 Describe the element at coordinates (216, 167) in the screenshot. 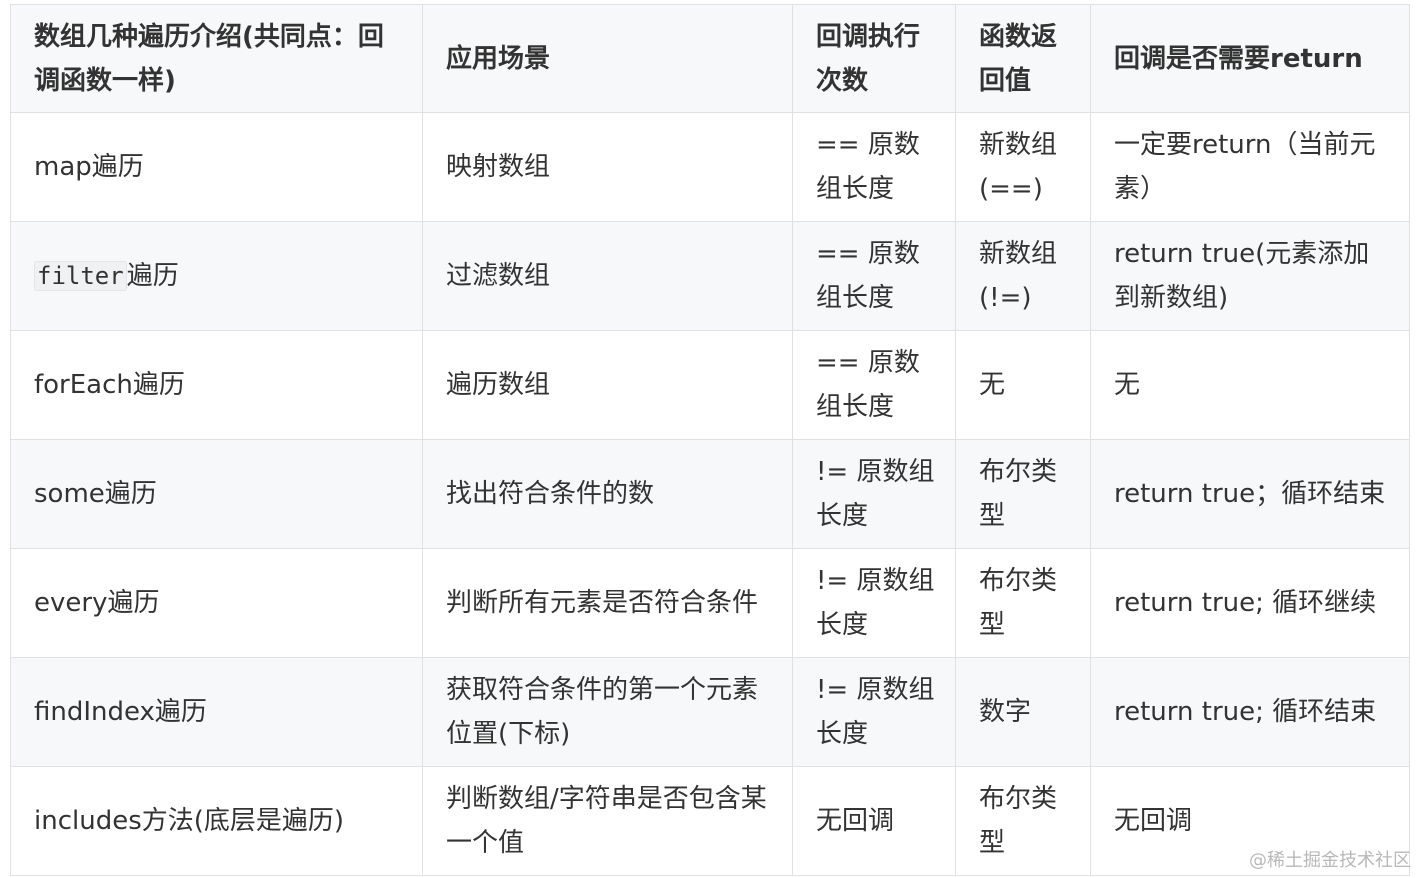

I see `cell-method: map遍历` at that location.